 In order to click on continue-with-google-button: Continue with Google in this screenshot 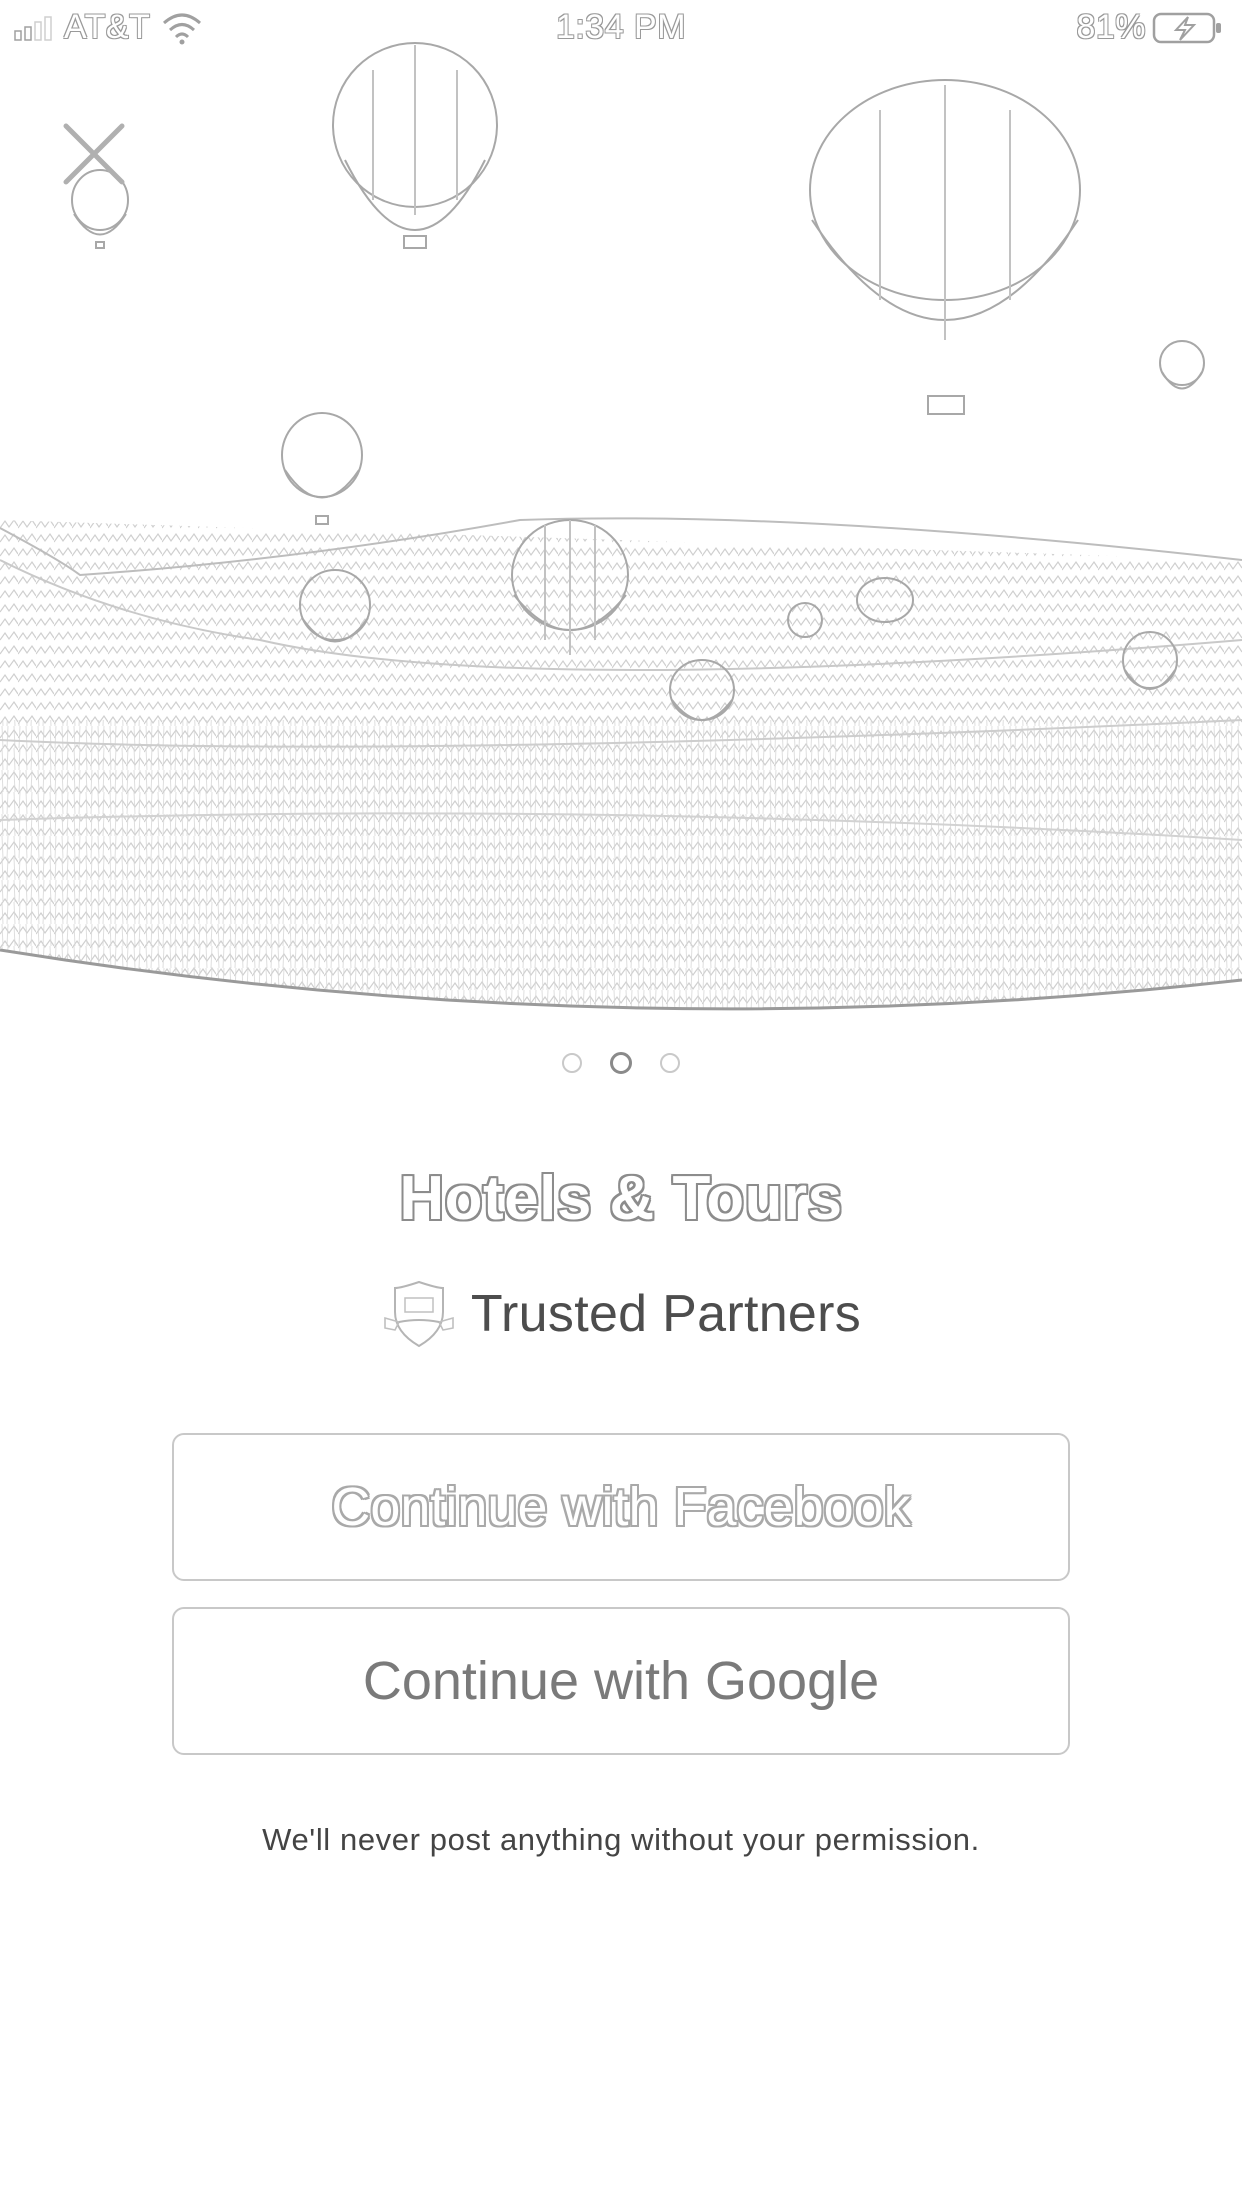, I will do `click(621, 1681)`.